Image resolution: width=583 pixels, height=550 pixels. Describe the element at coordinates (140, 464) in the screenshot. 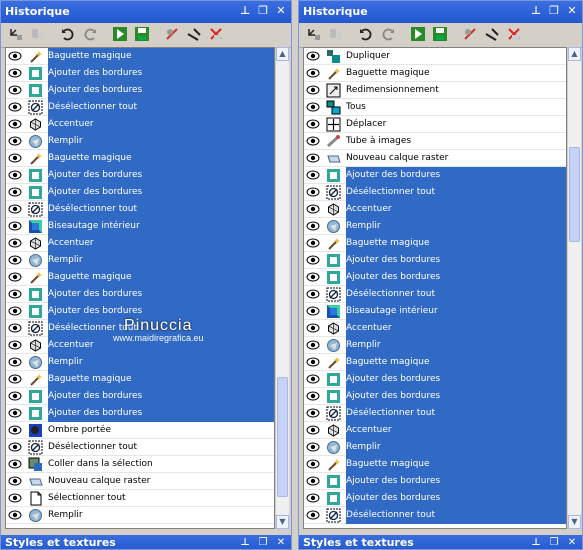

I see `history-row: Coller dans la sélection` at that location.